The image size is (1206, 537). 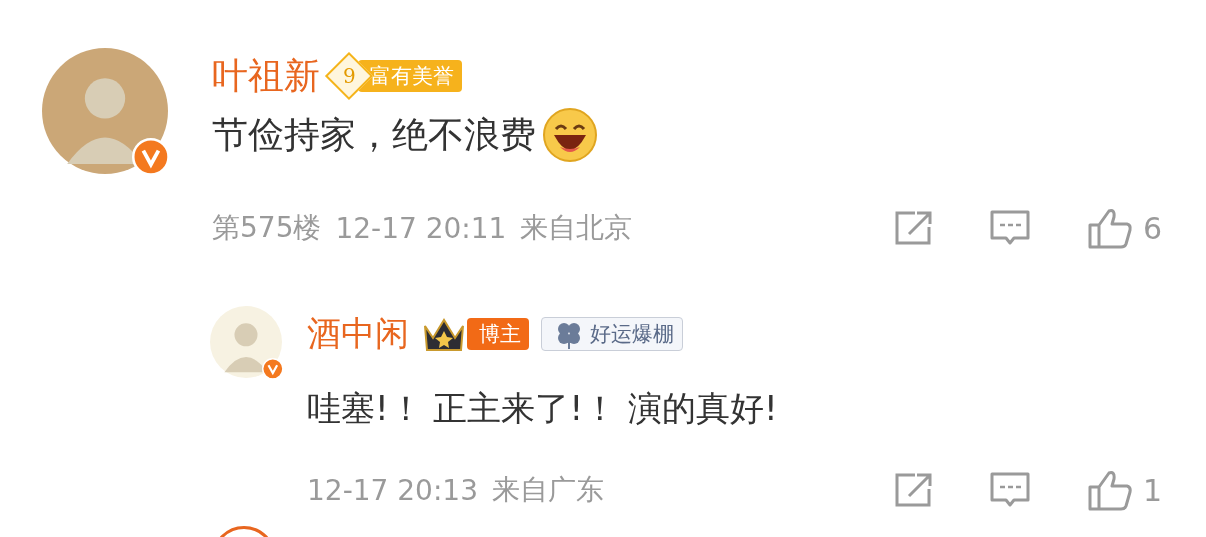 What do you see at coordinates (498, 334) in the screenshot?
I see `blogger-tag: 博主` at bounding box center [498, 334].